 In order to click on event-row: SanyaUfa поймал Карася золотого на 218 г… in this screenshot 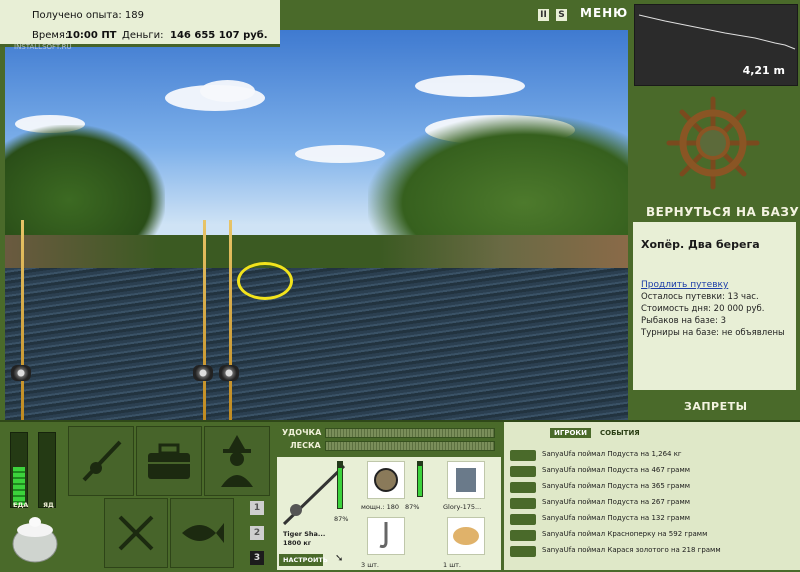, I will do `click(653, 551)`.